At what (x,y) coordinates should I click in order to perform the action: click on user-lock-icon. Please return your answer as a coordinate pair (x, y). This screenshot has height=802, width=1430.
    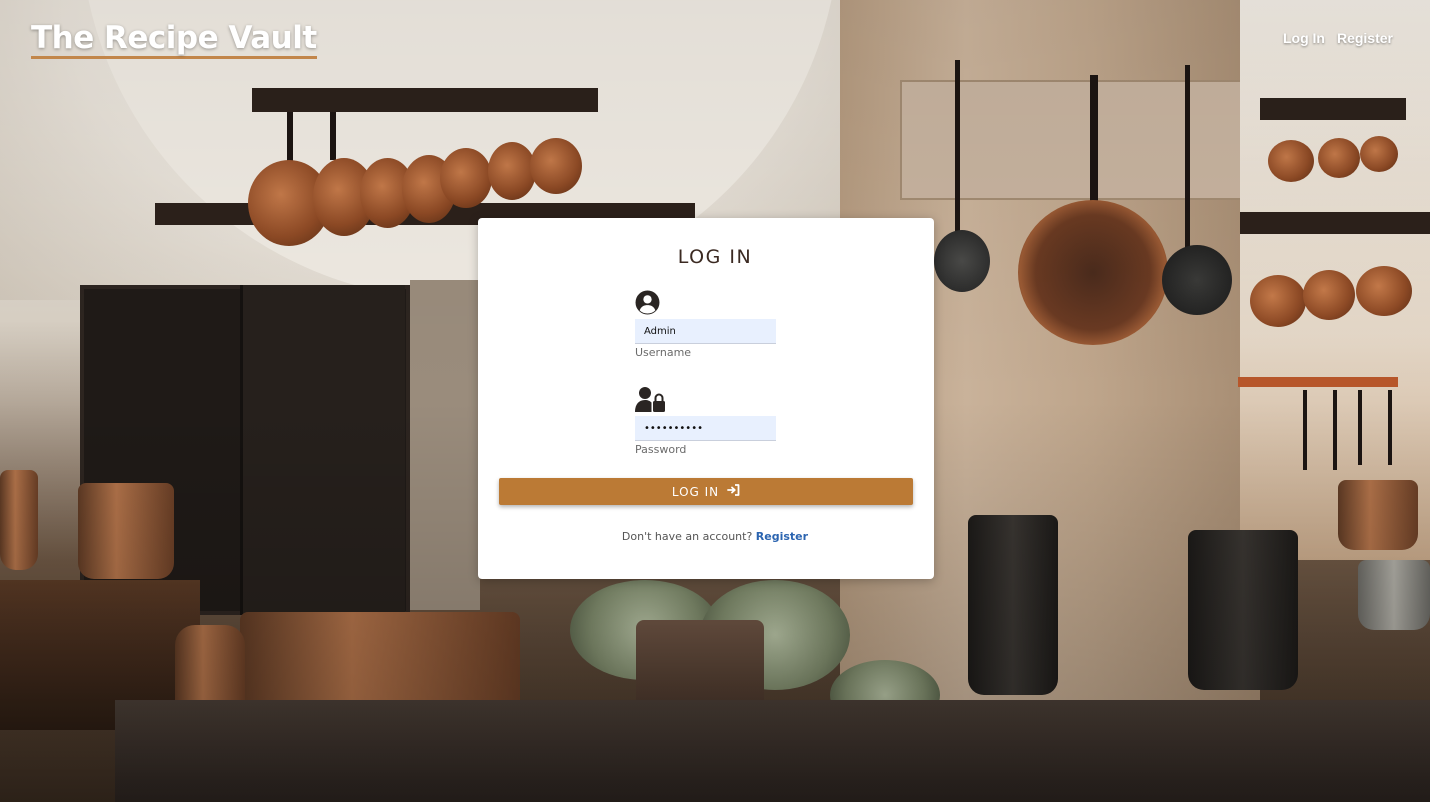
    Looking at the image, I should click on (651, 399).